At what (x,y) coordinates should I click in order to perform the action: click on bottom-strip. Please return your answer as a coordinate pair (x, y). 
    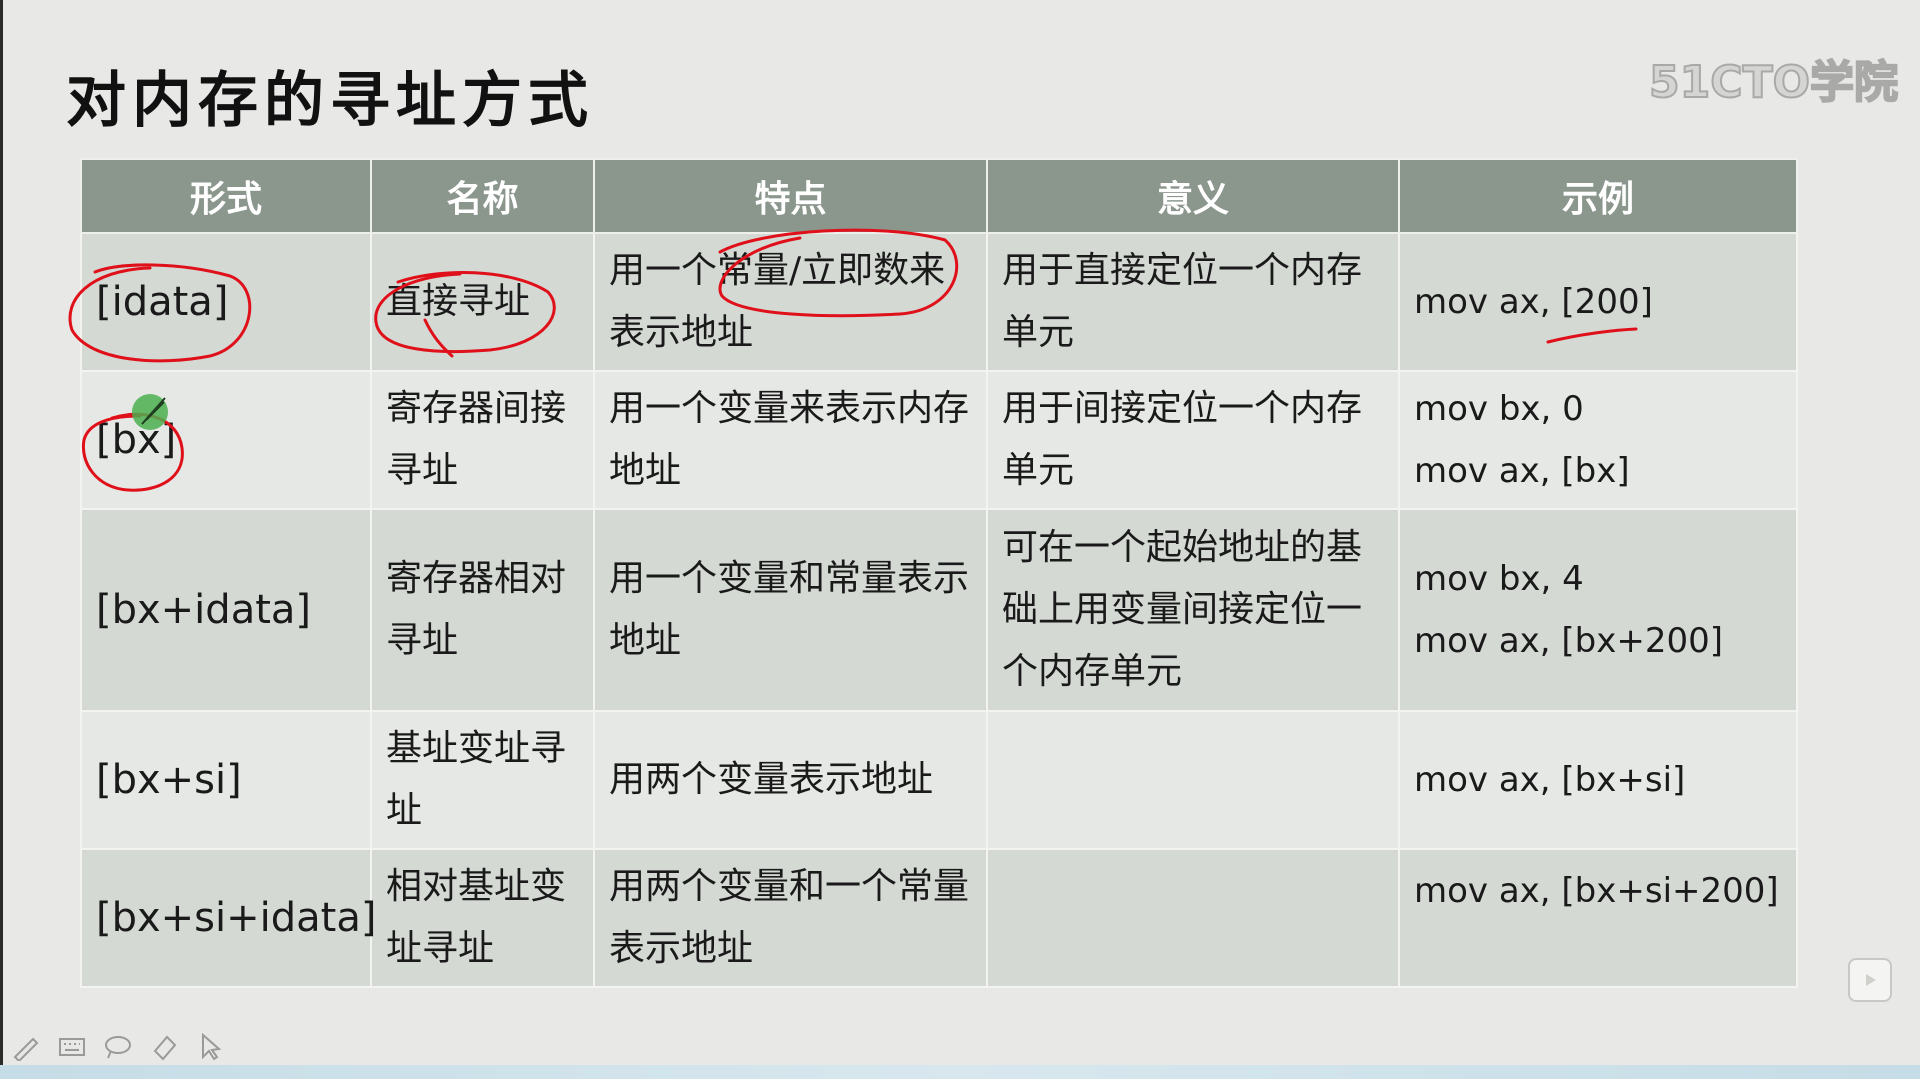
    Looking at the image, I should click on (960, 1072).